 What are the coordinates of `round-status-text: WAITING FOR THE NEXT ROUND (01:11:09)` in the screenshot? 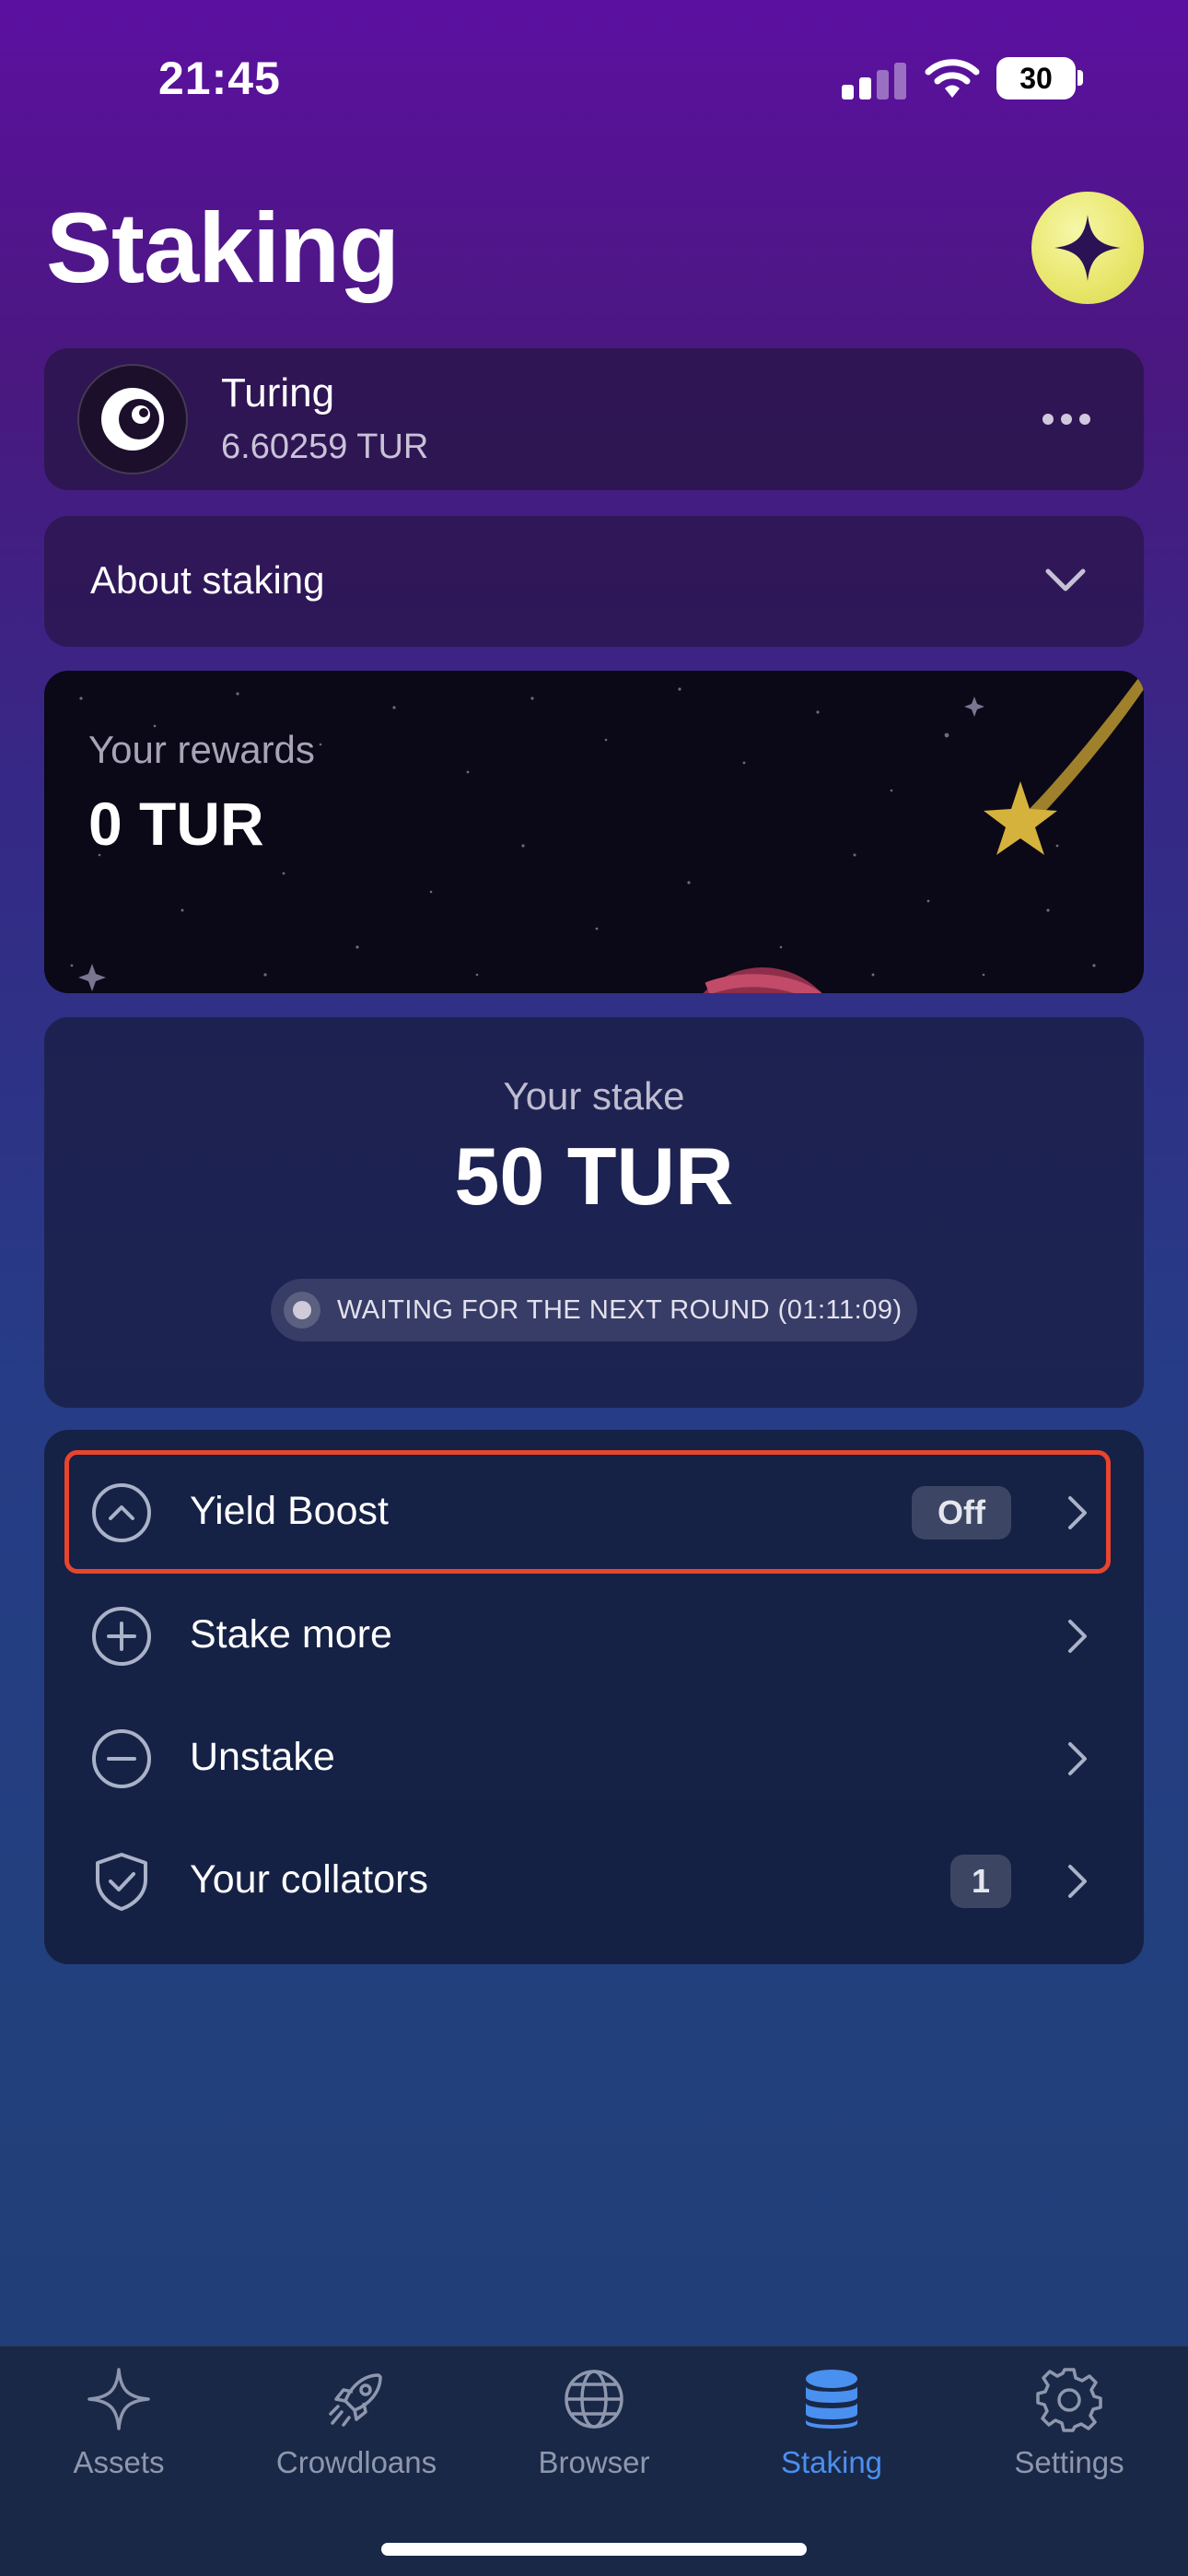 It's located at (620, 1309).